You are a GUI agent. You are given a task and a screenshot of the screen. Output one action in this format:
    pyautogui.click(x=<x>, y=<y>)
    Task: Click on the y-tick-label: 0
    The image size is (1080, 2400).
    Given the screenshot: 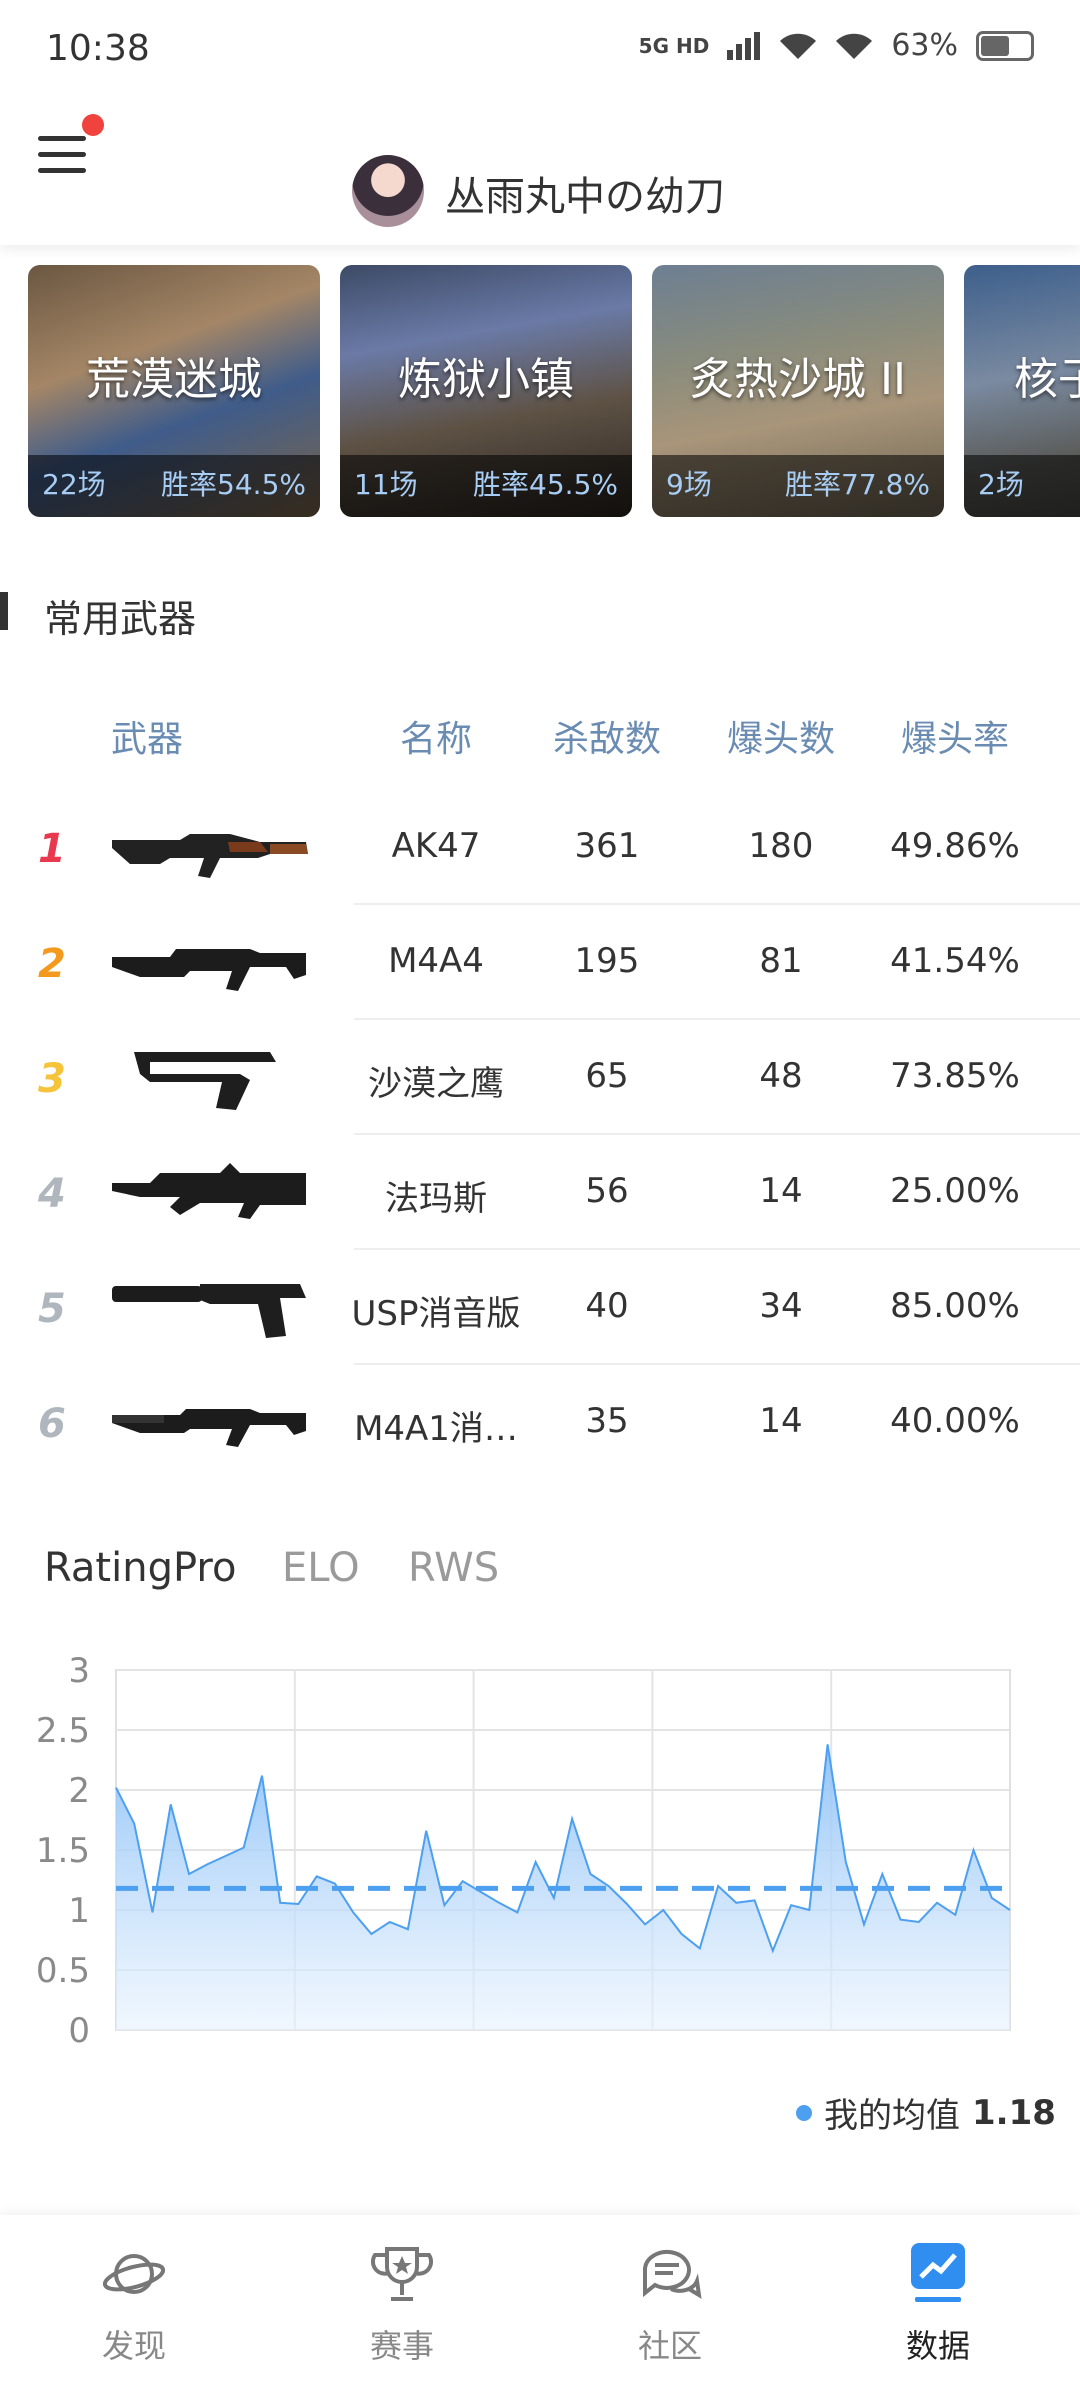 What is the action you would take?
    pyautogui.click(x=79, y=2031)
    